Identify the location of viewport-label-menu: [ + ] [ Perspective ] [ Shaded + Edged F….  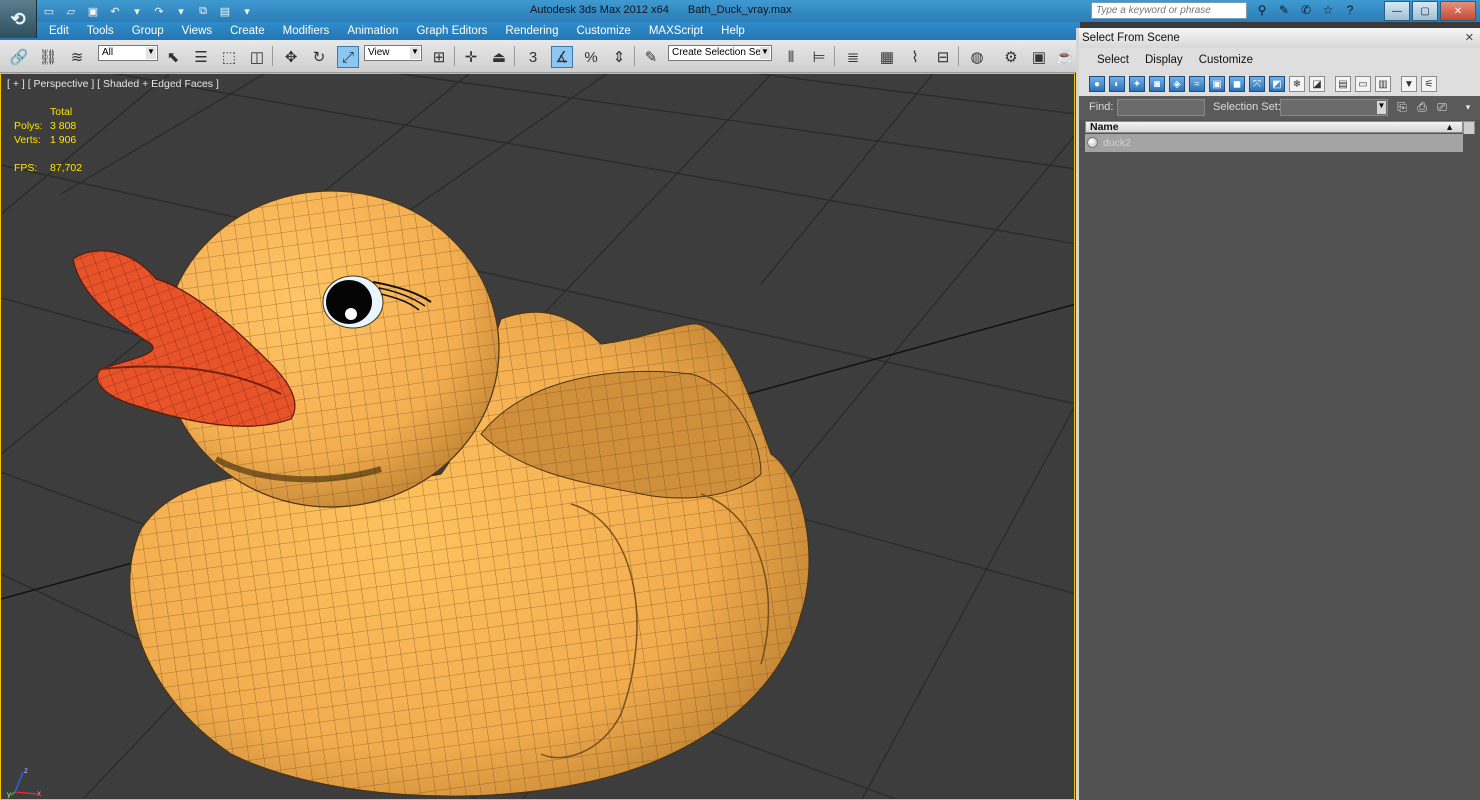
(113, 84).